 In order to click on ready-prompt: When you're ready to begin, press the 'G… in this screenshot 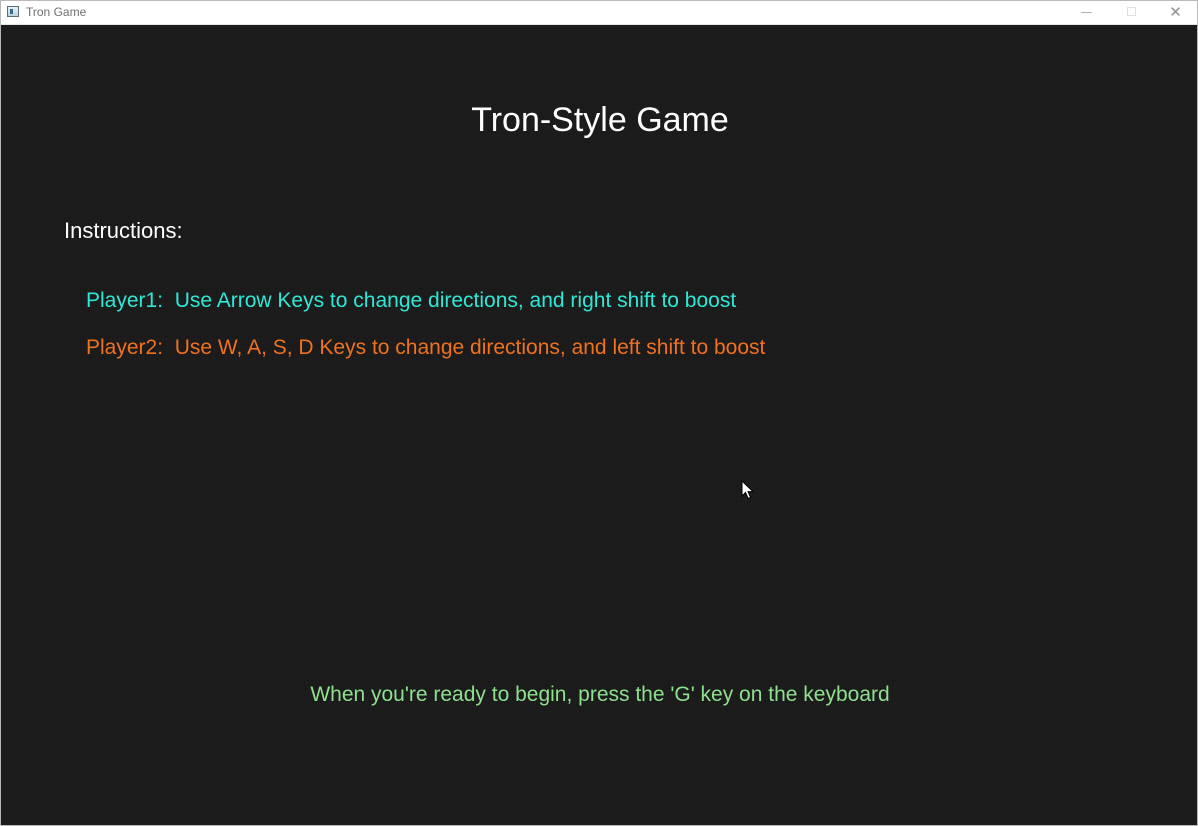, I will do `click(600, 694)`.